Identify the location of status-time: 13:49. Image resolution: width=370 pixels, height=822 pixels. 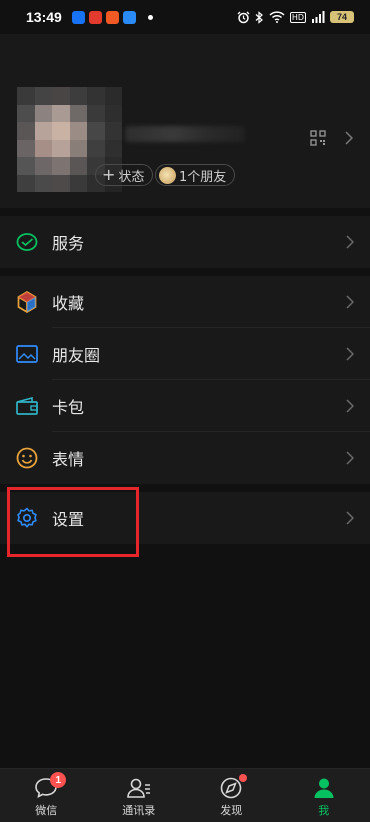
(44, 17).